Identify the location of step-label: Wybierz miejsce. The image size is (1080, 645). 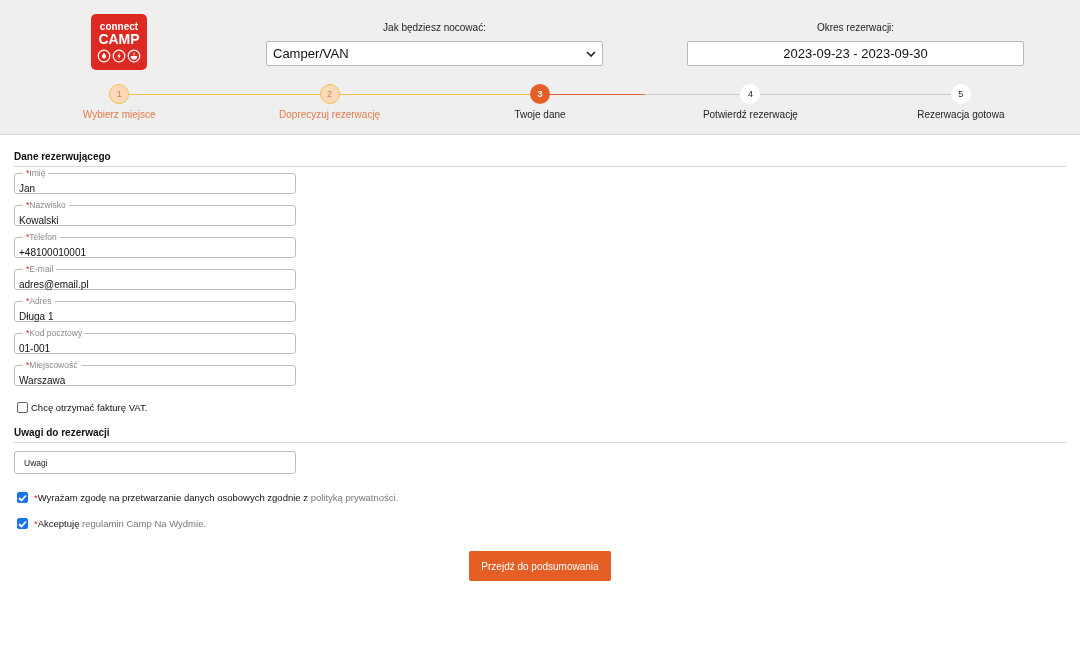
(119, 114).